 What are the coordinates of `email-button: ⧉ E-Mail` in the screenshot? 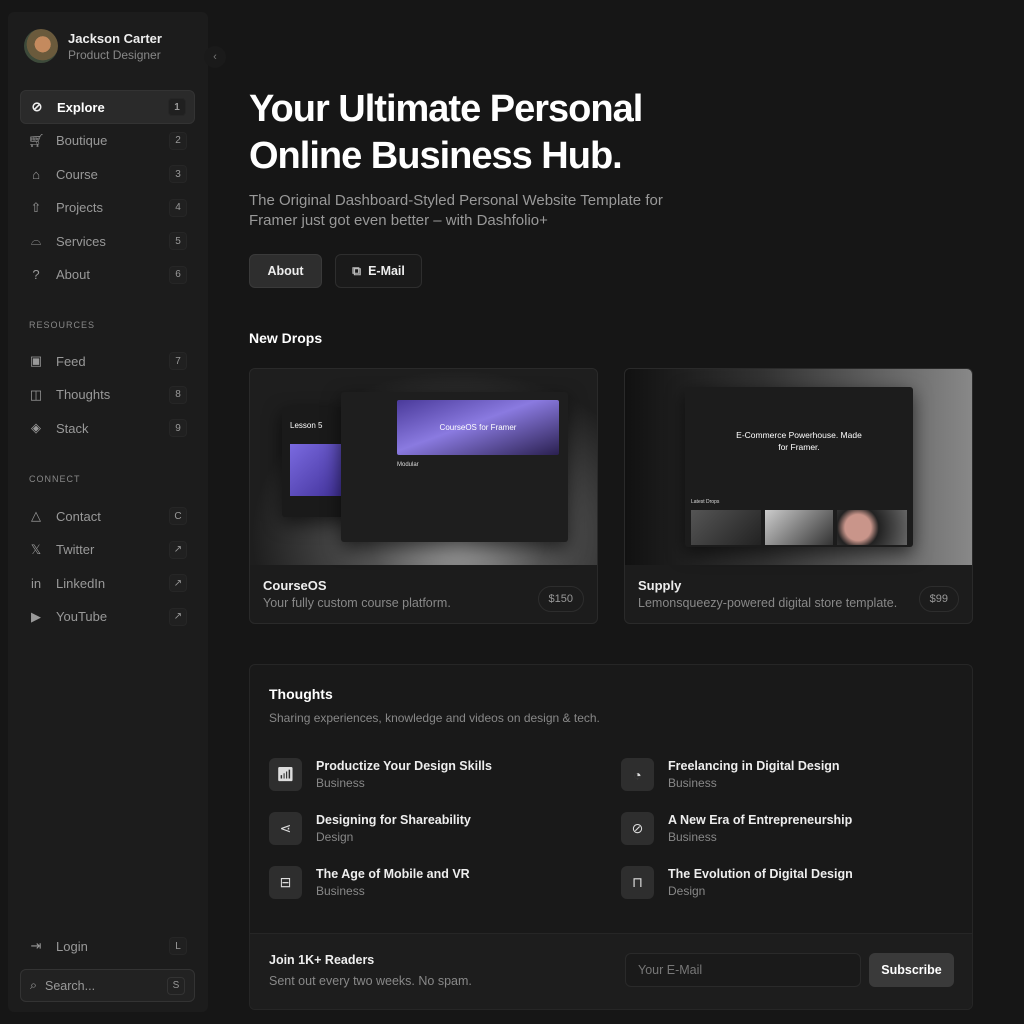 It's located at (378, 271).